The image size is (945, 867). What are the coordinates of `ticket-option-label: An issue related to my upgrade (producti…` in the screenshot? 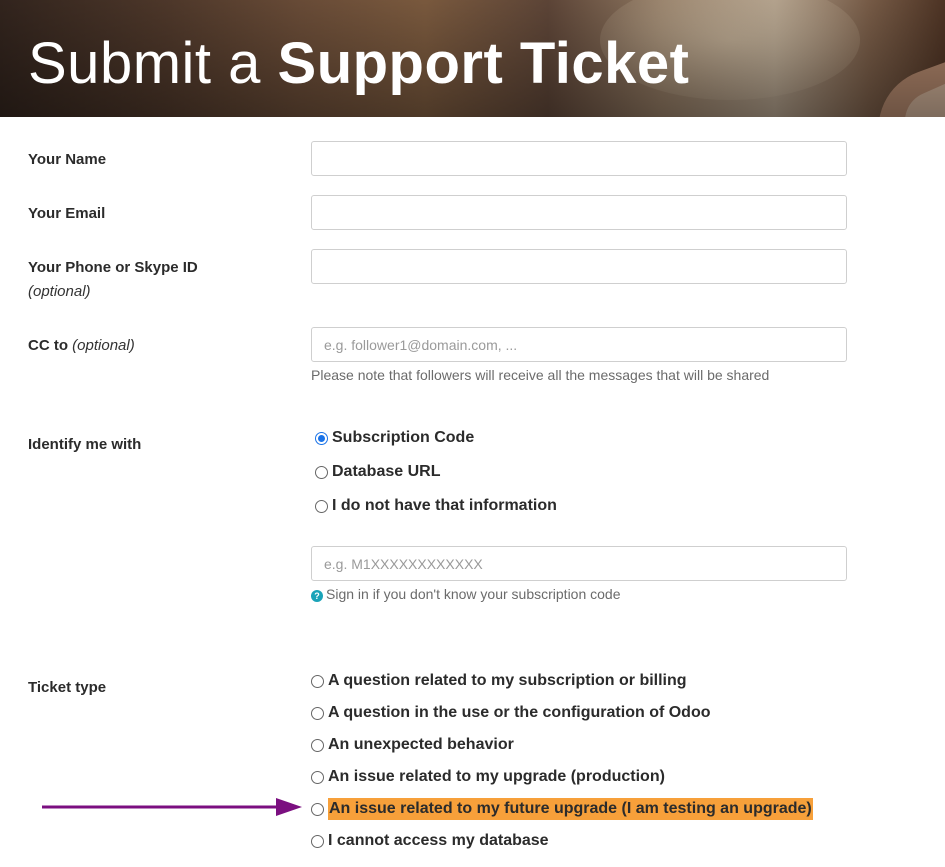 It's located at (496, 776).